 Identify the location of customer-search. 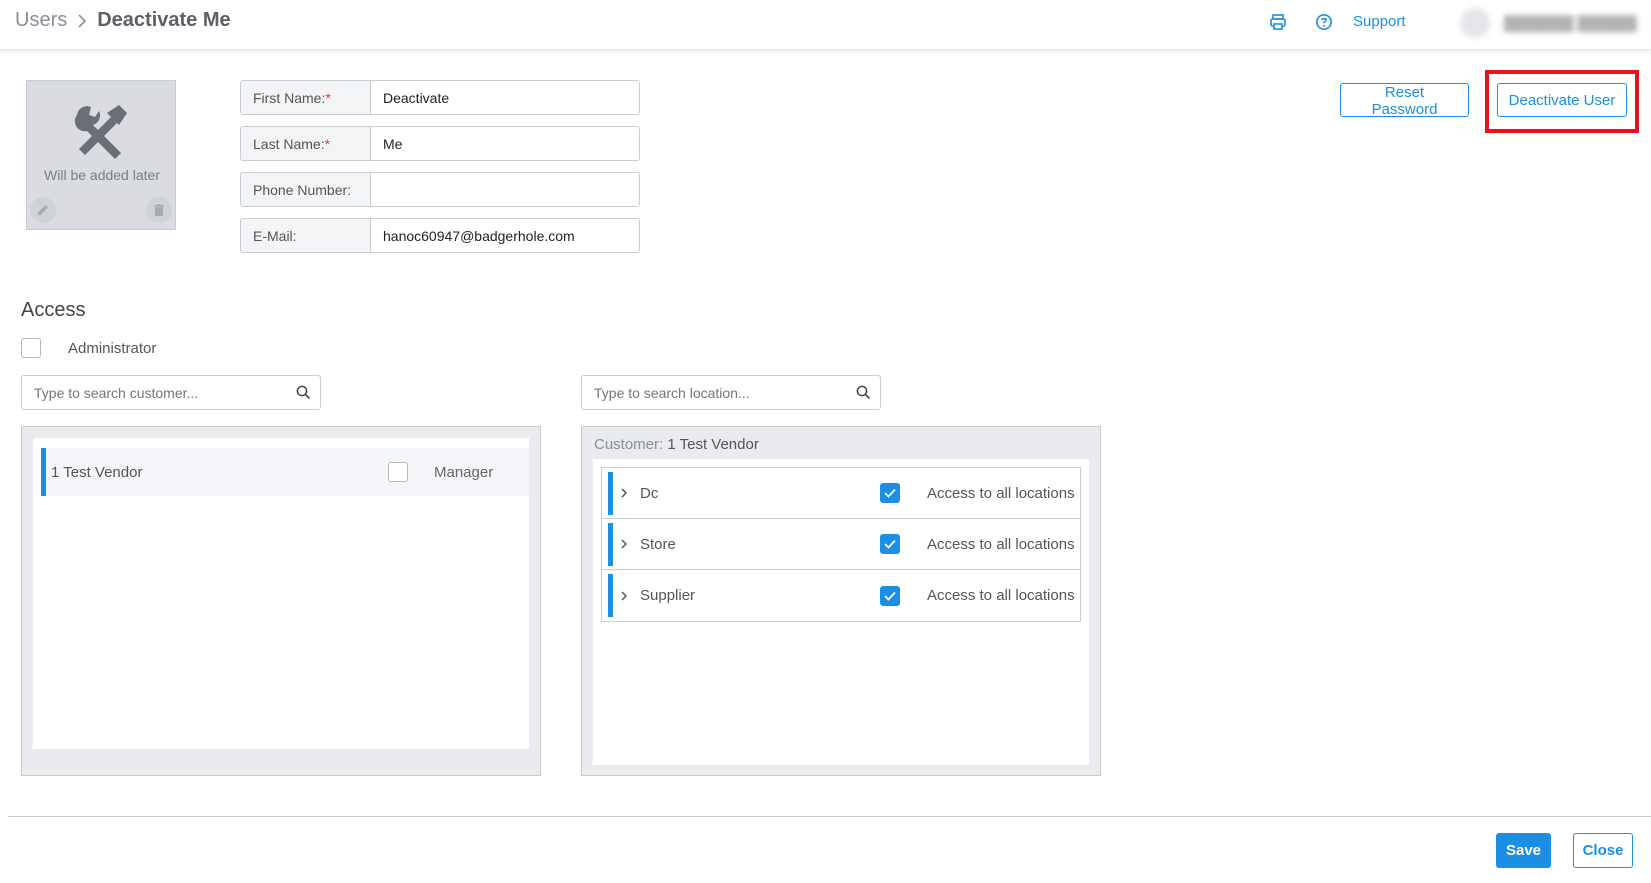
(171, 392).